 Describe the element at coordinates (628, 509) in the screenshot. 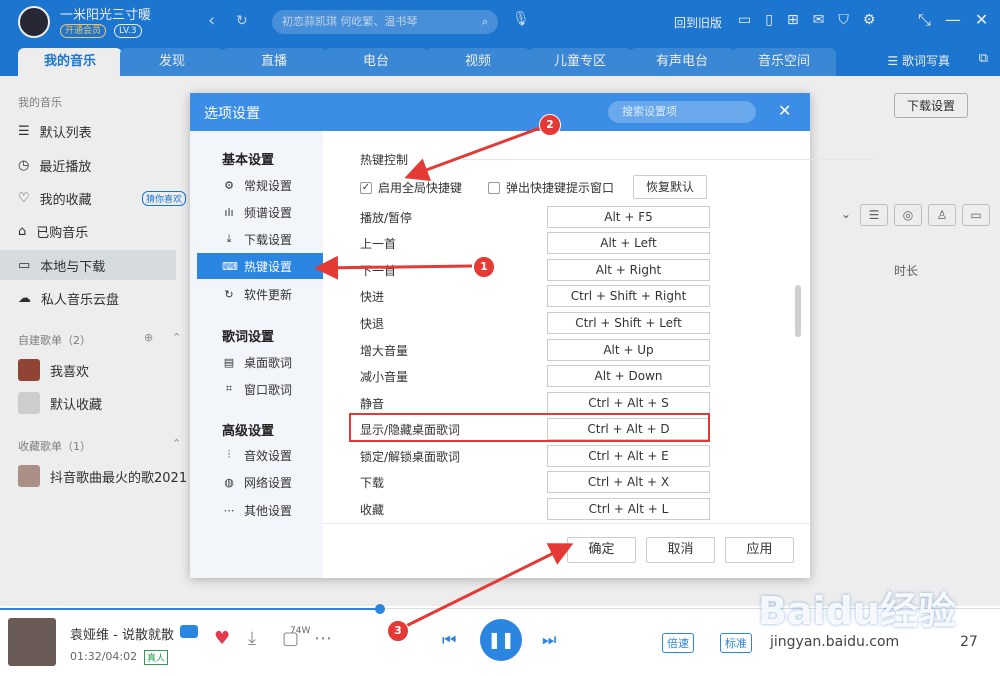

I see `hotkey-field: Ctrl + Alt + L` at that location.